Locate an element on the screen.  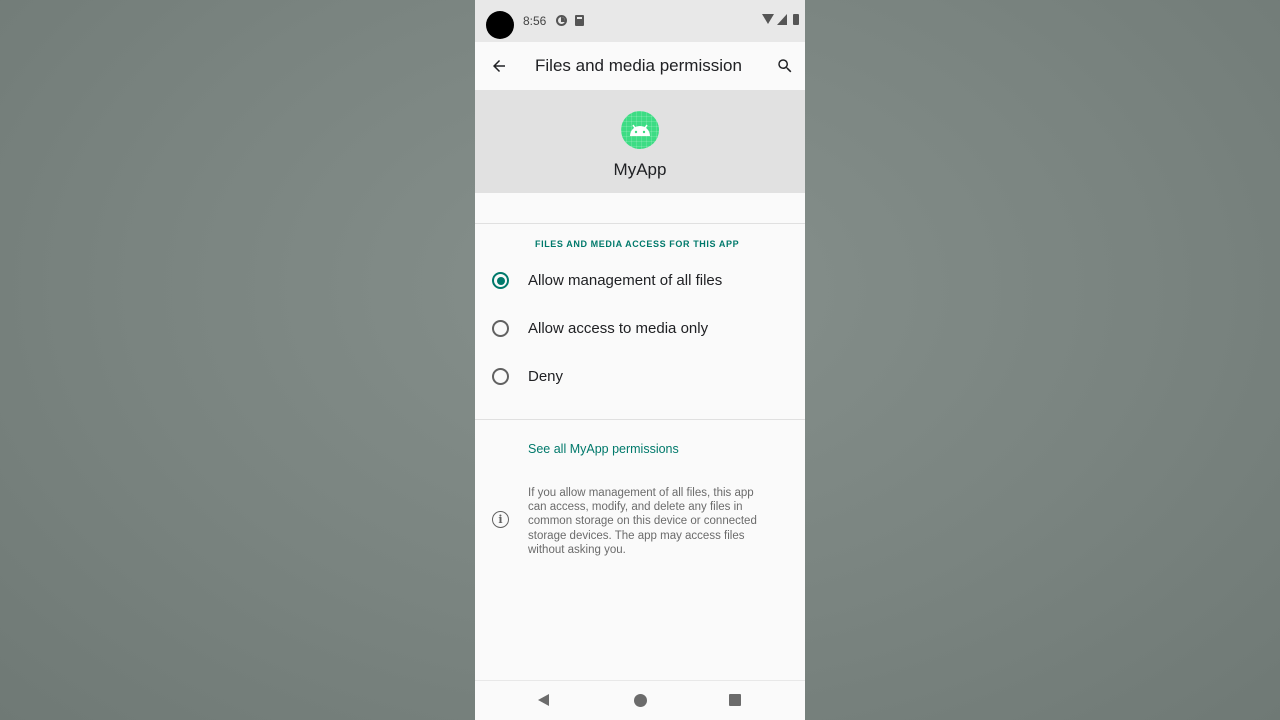
data-saver-icon is located at coordinates (561, 20).